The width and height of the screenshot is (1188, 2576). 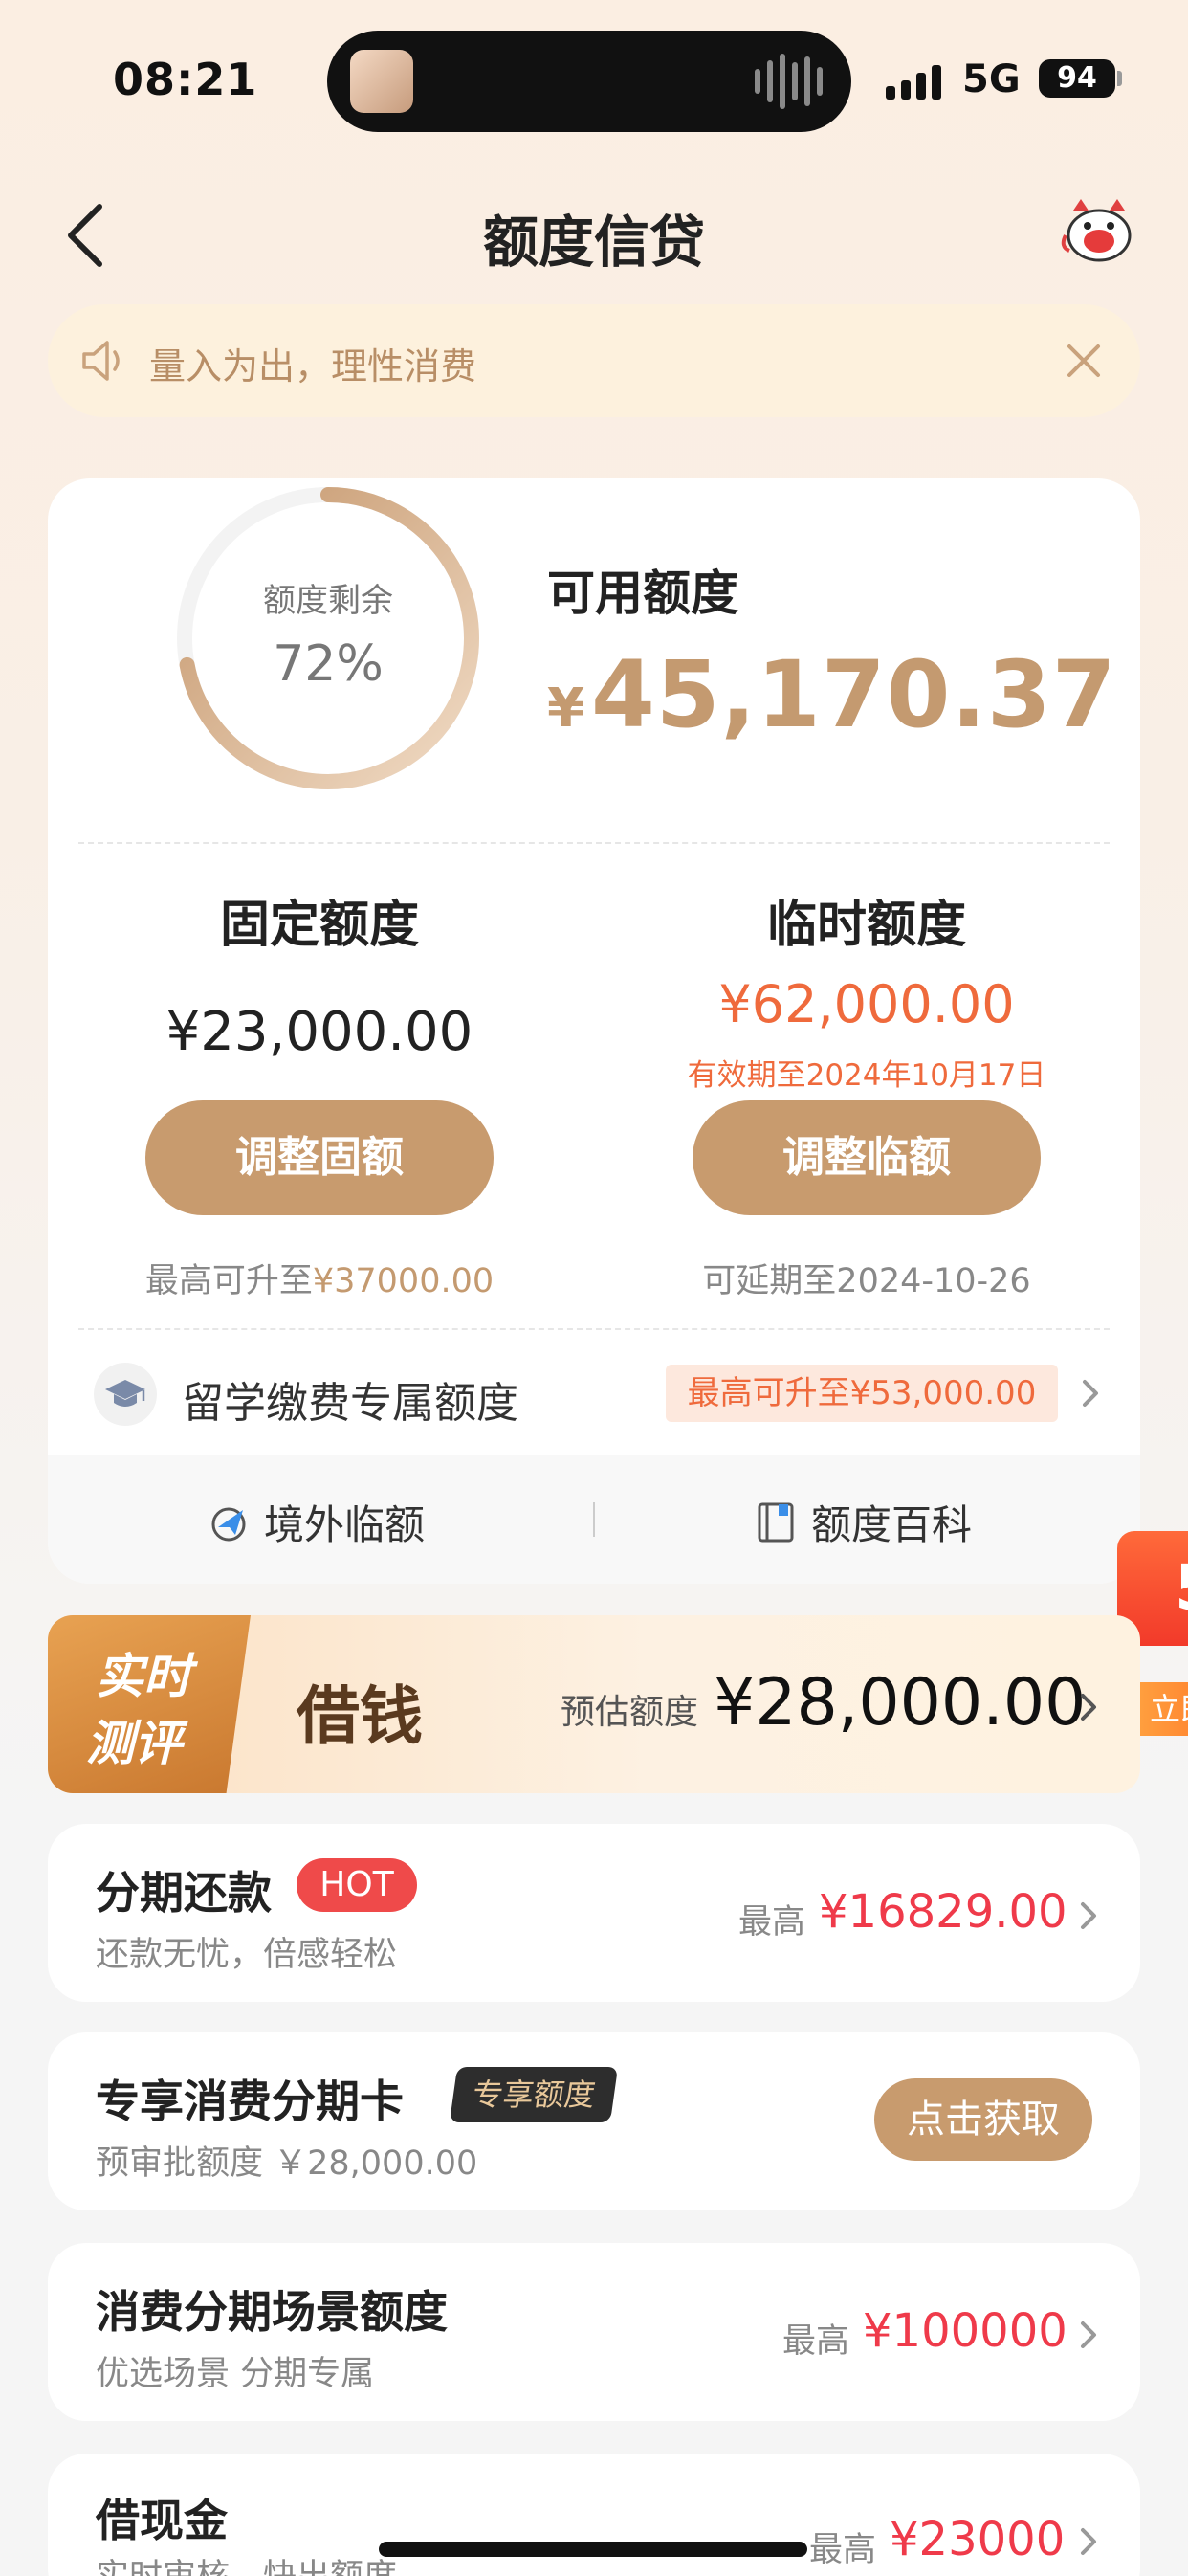 What do you see at coordinates (143, 1676) in the screenshot?
I see `badge-line-1: 实时` at bounding box center [143, 1676].